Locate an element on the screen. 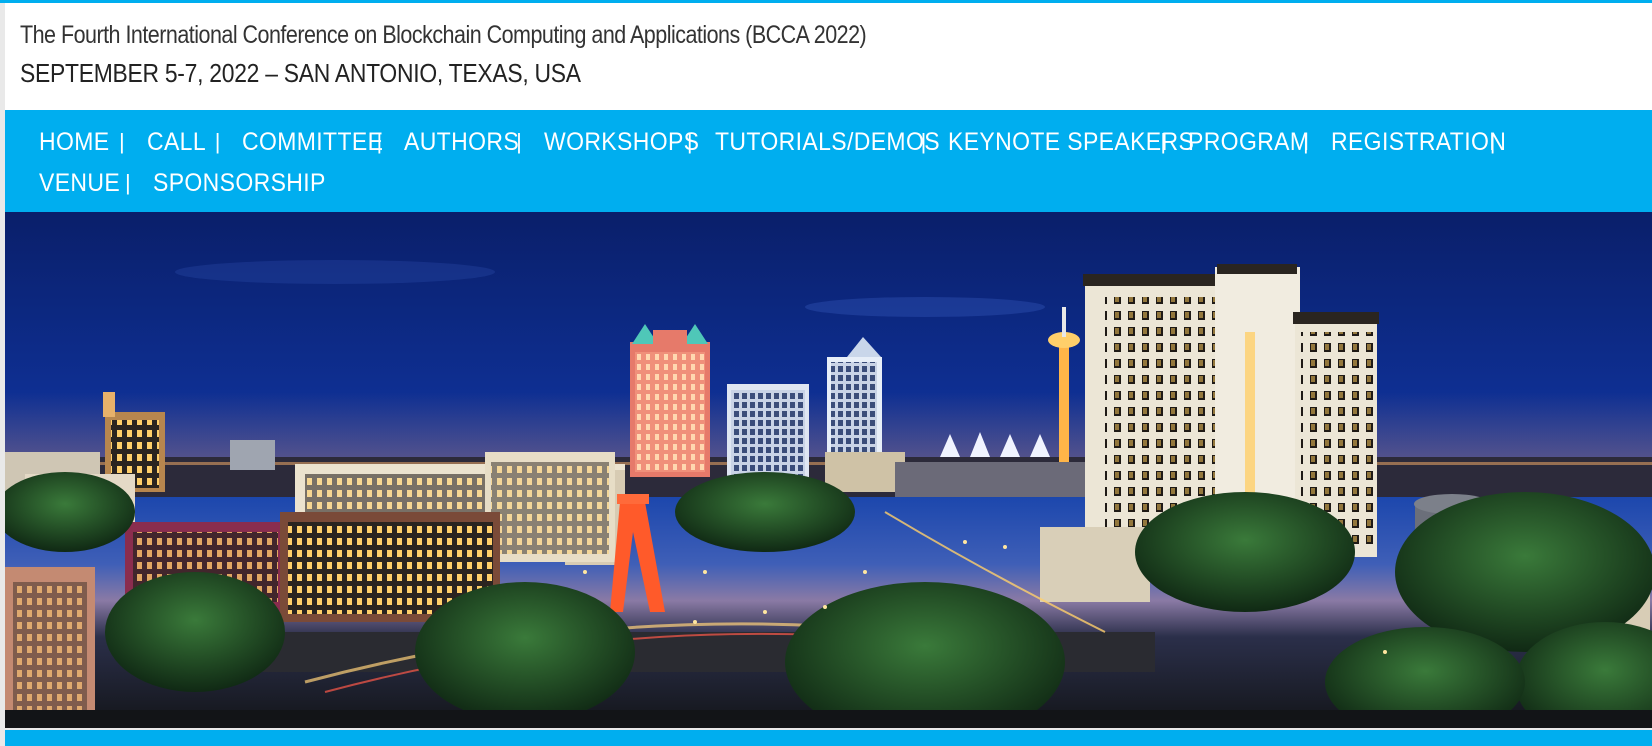 This screenshot has height=746, width=1652. nav-authors: AUTHORS is located at coordinates (461, 142).